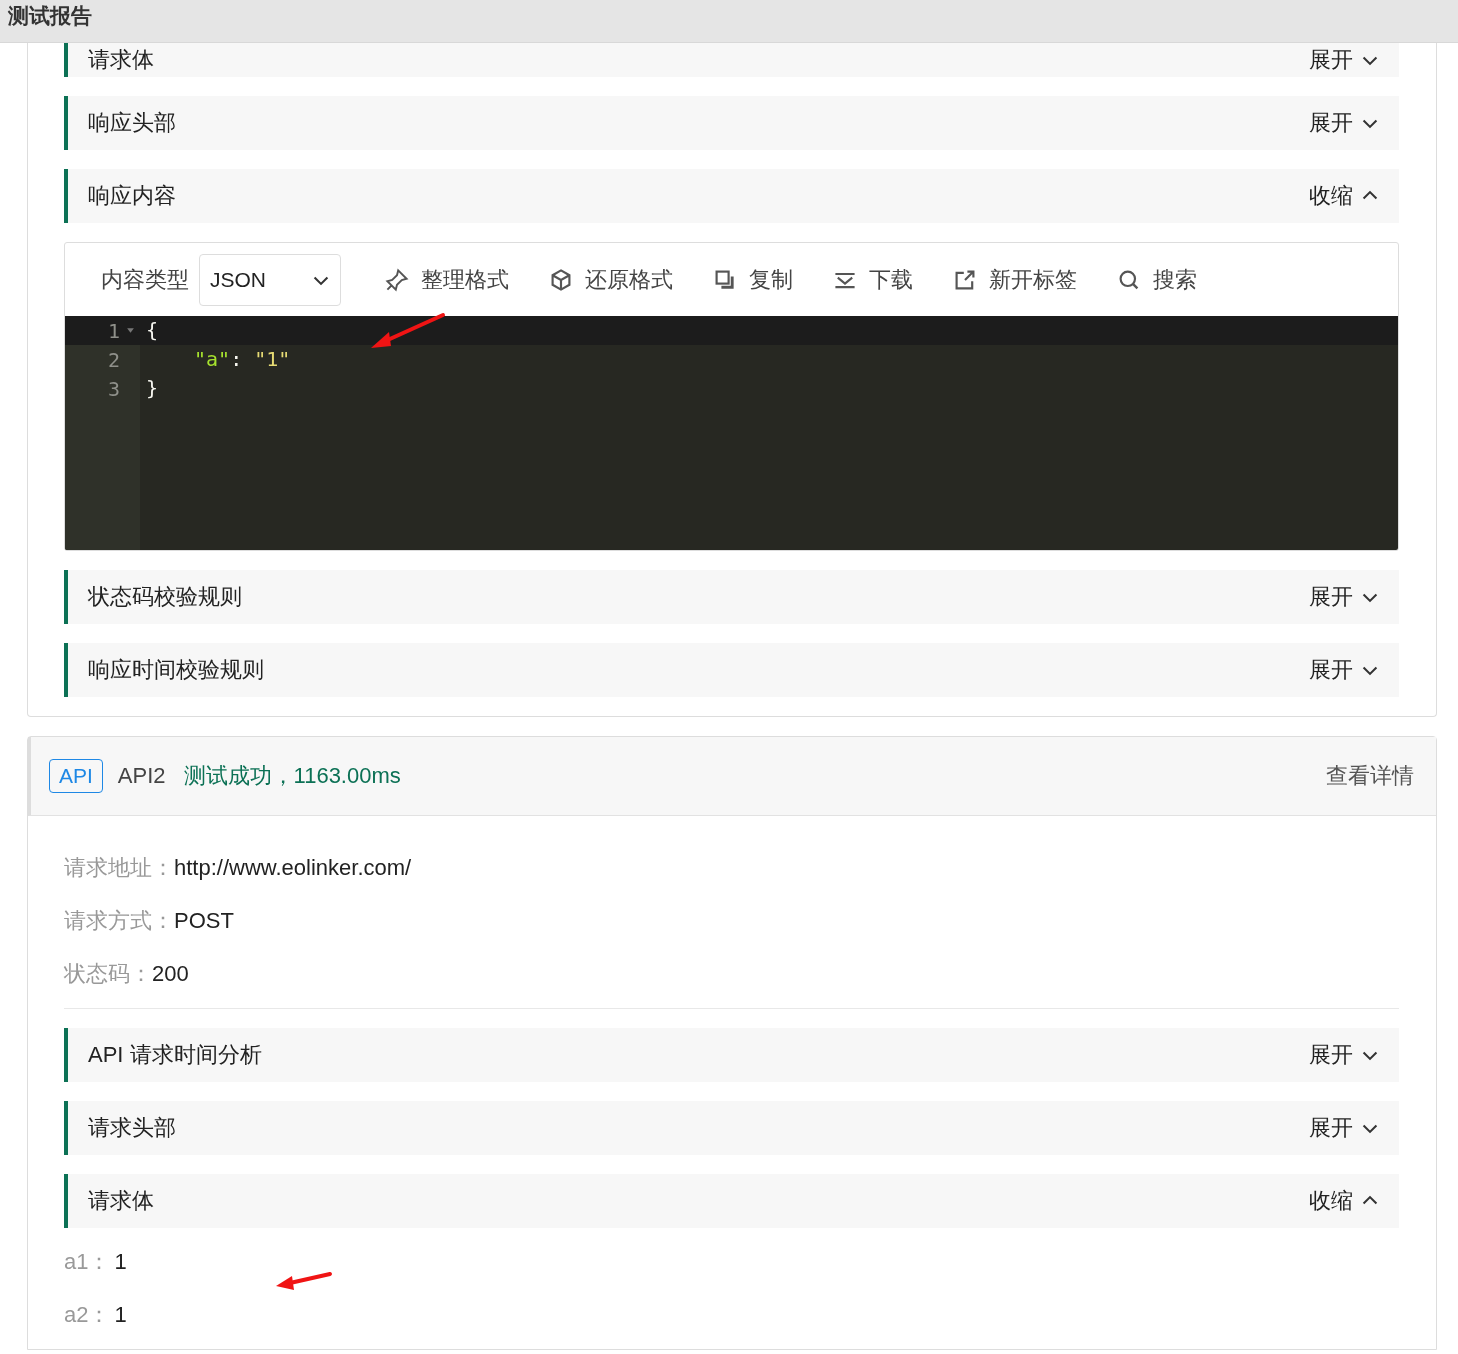  What do you see at coordinates (731, 597) in the screenshot?
I see `section-header: 状态码校验规则 展开` at bounding box center [731, 597].